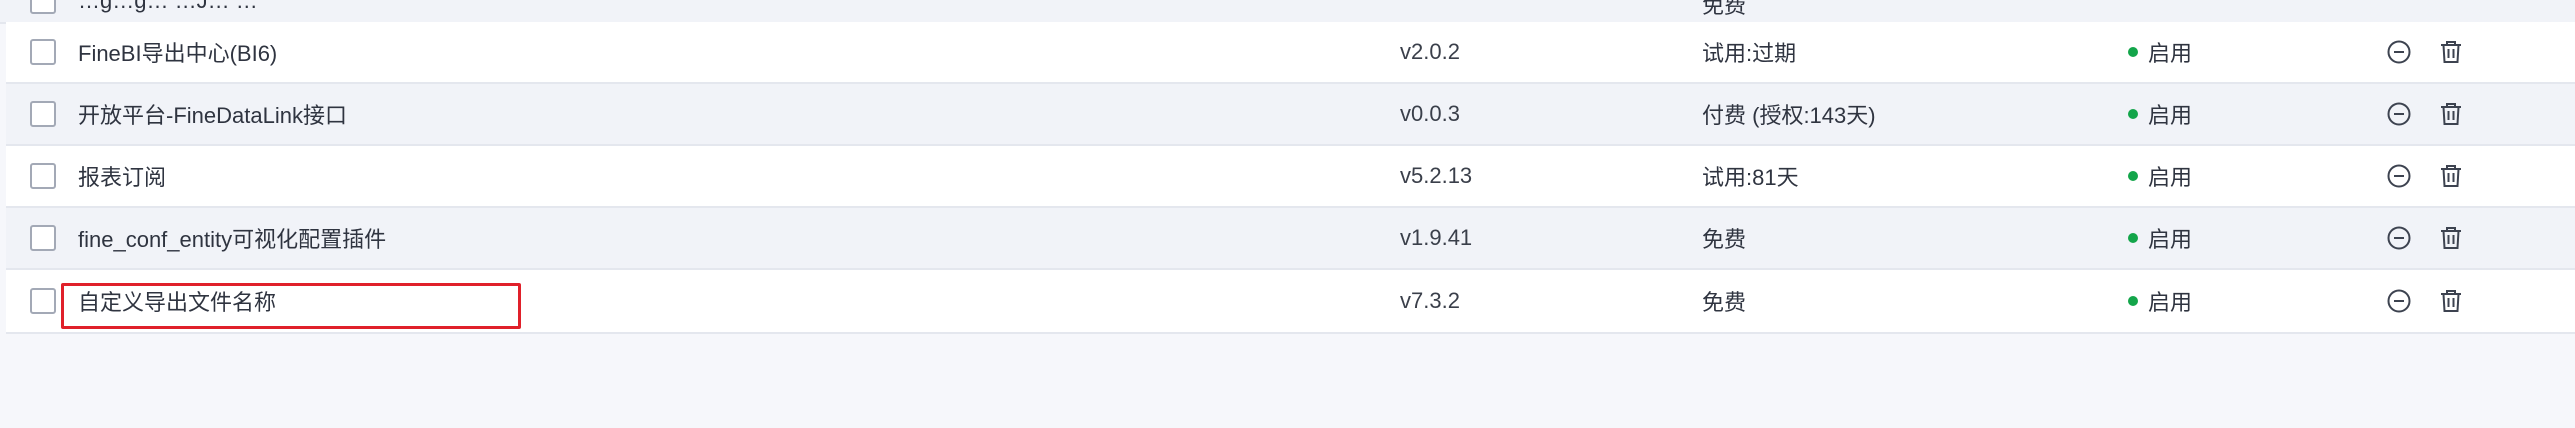 The height and width of the screenshot is (428, 2575). I want to click on table-row: 报表订阅 v5.2.13 试用:81天 启用, so click(1290, 177).